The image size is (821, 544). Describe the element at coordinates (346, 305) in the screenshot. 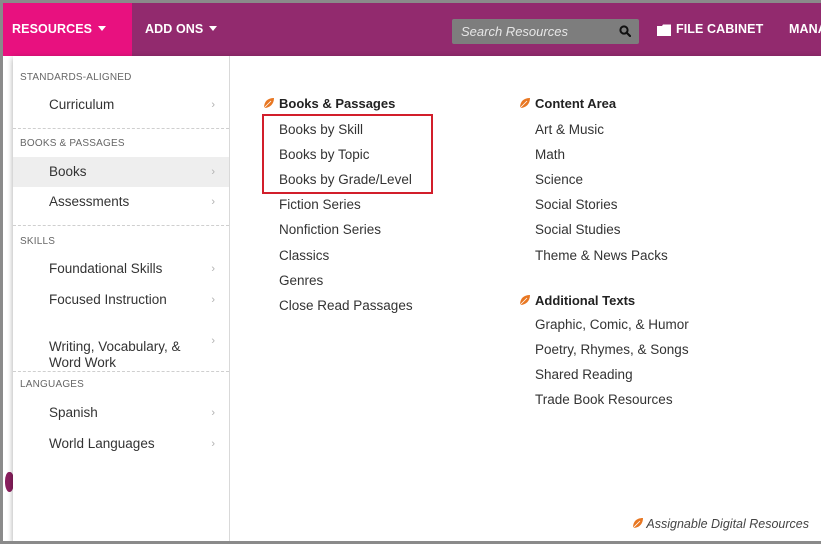

I see `link-close-read-passages: Close Read Passages` at that location.